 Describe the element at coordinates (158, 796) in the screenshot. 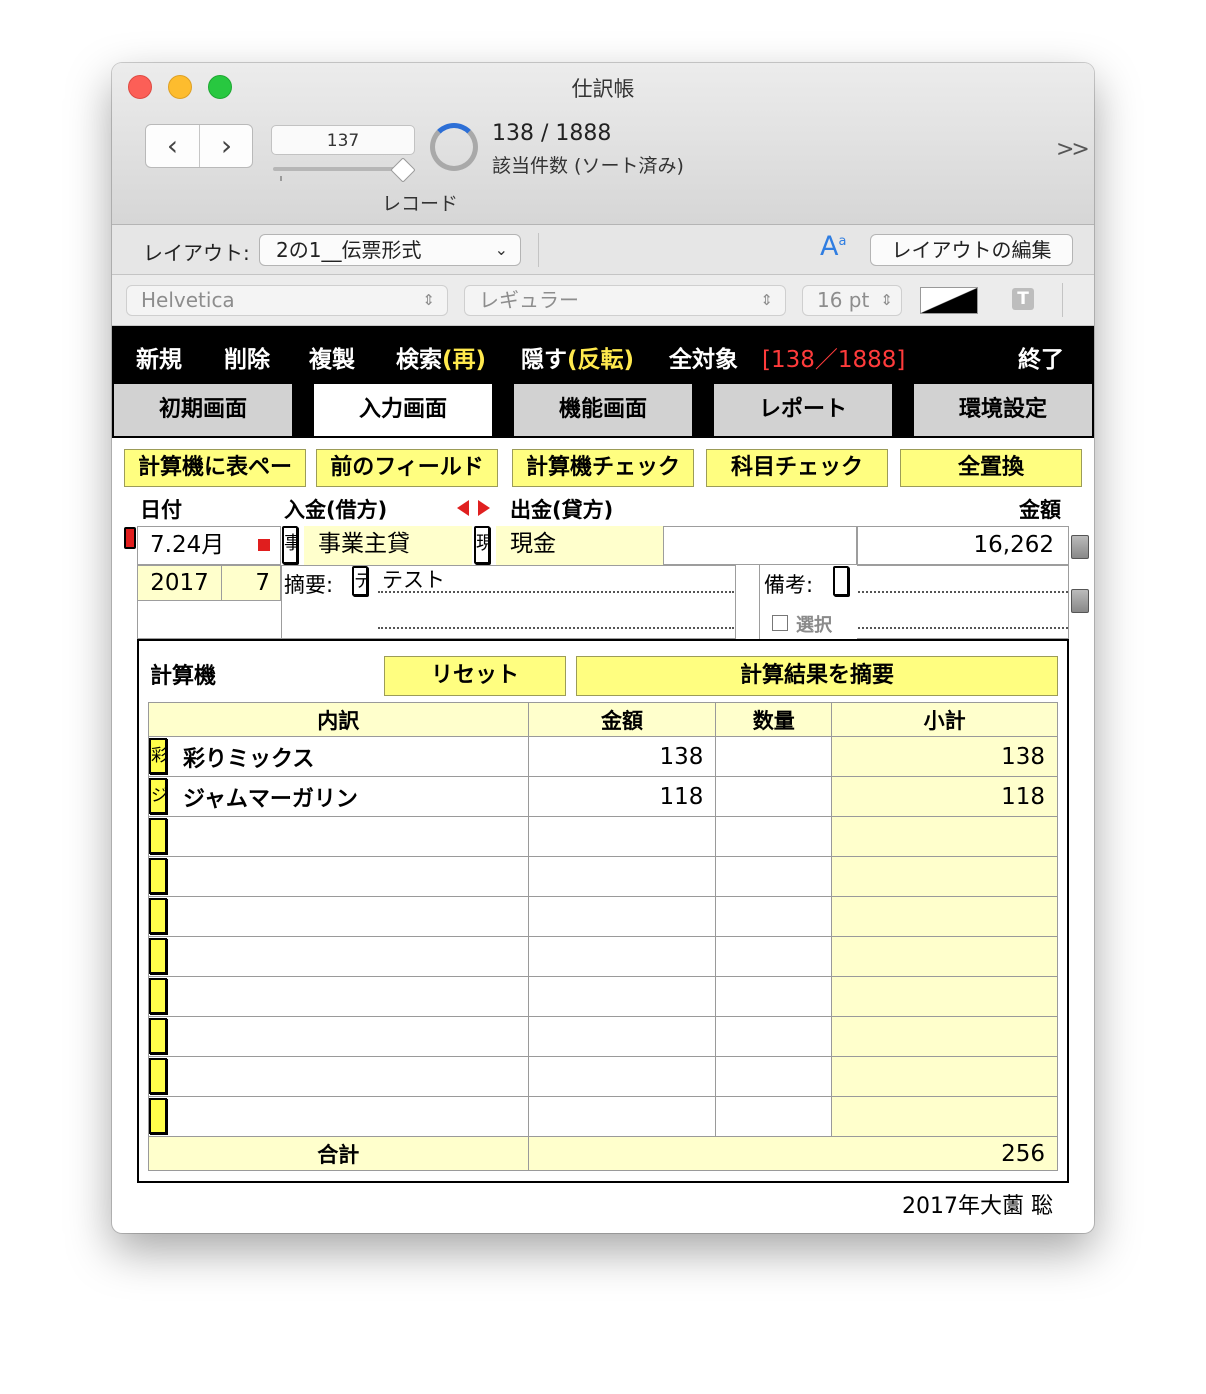

I see `row-tab: ジ` at that location.